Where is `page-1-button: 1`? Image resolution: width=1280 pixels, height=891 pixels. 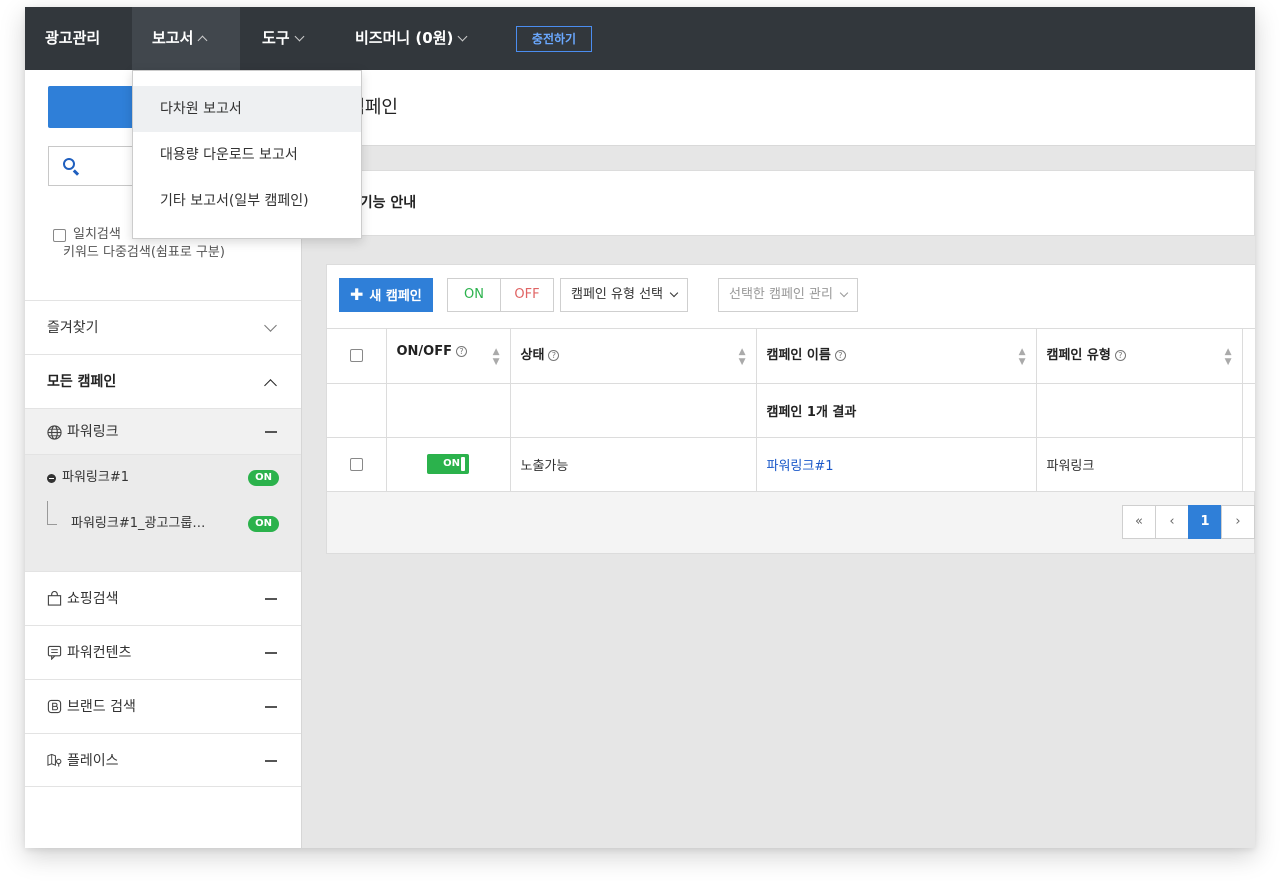
page-1-button: 1 is located at coordinates (1205, 522).